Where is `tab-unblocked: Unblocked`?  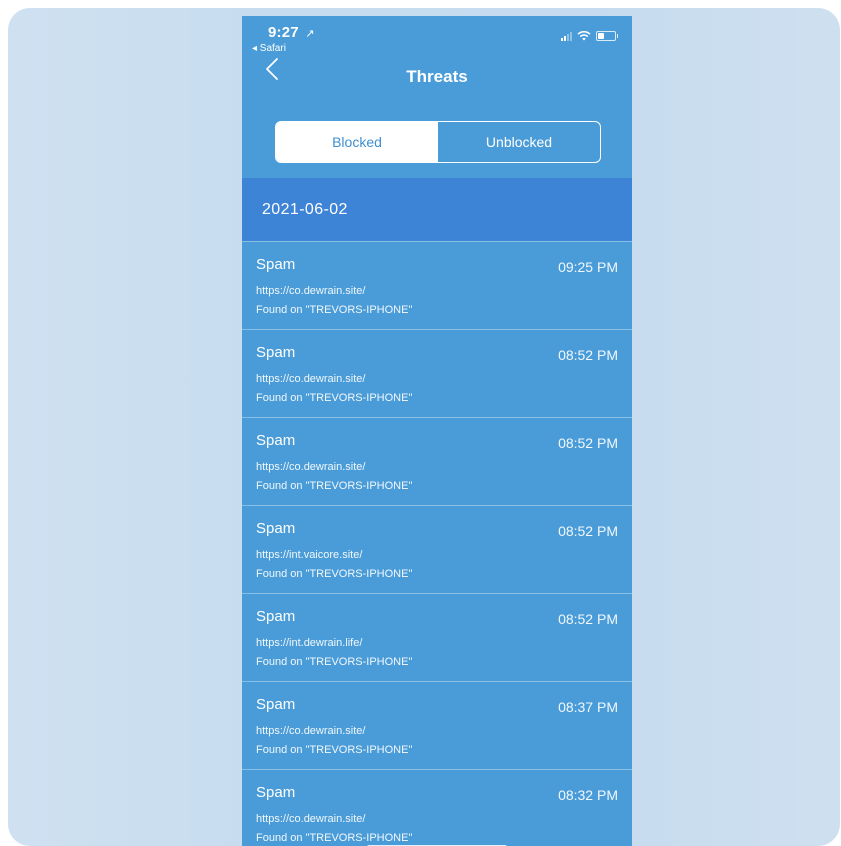
tab-unblocked: Unblocked is located at coordinates (519, 142).